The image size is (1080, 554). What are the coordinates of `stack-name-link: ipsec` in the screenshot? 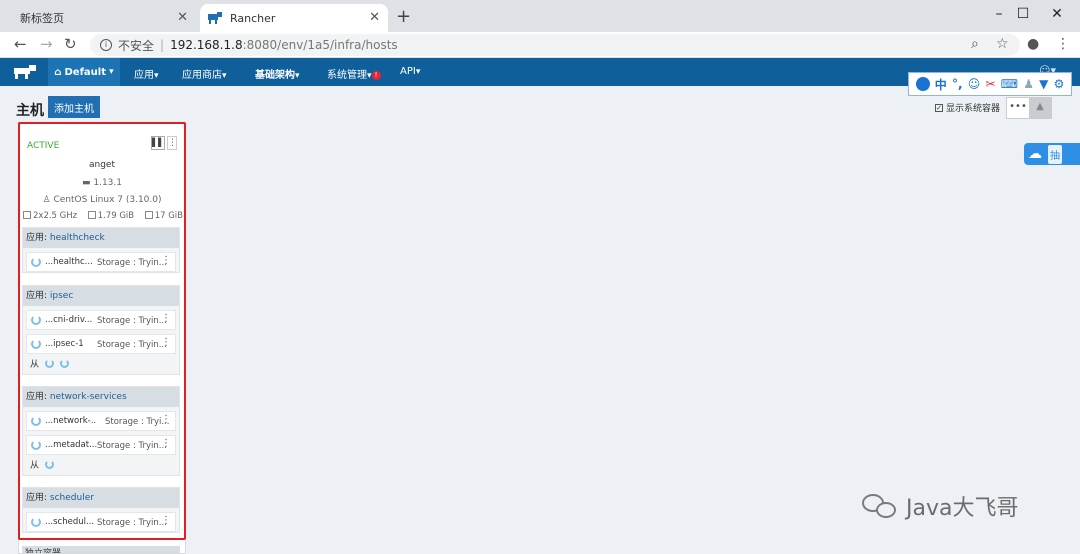 It's located at (61, 296).